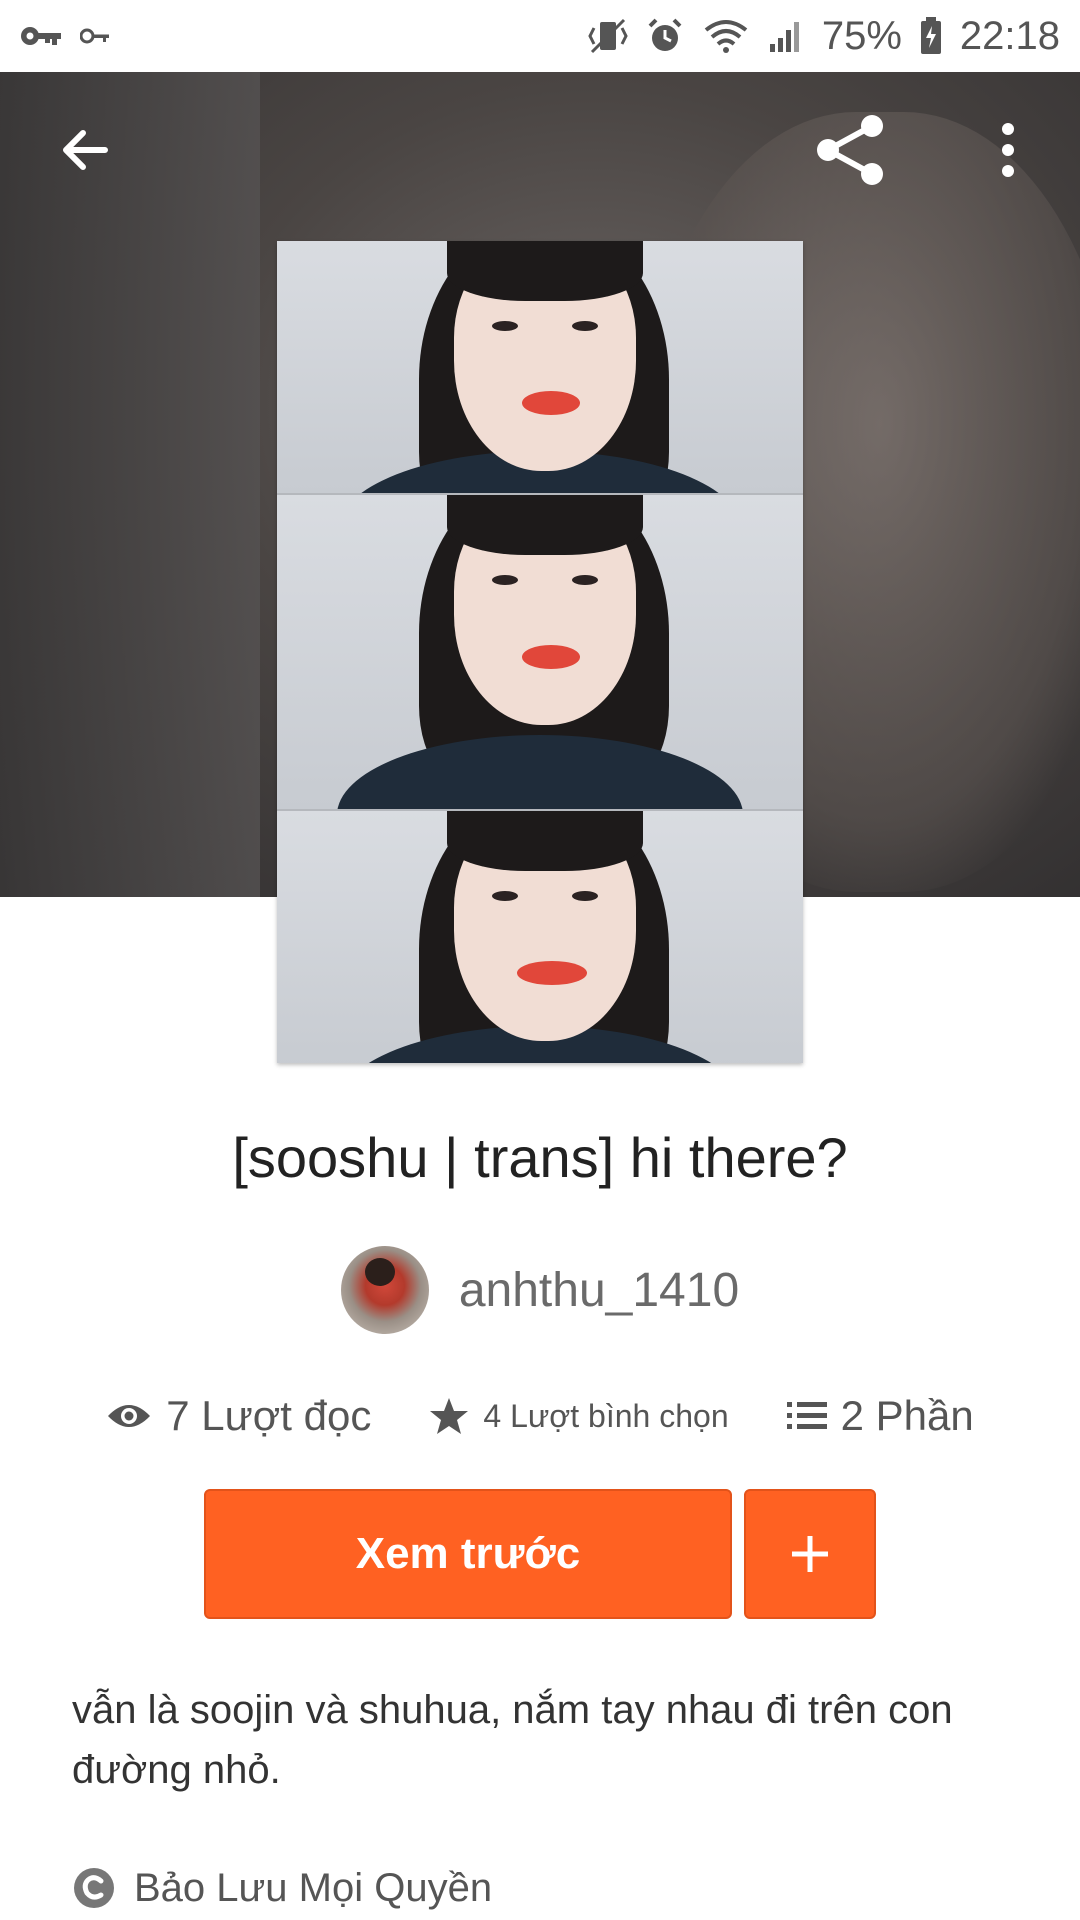  I want to click on back-button, so click(84, 150).